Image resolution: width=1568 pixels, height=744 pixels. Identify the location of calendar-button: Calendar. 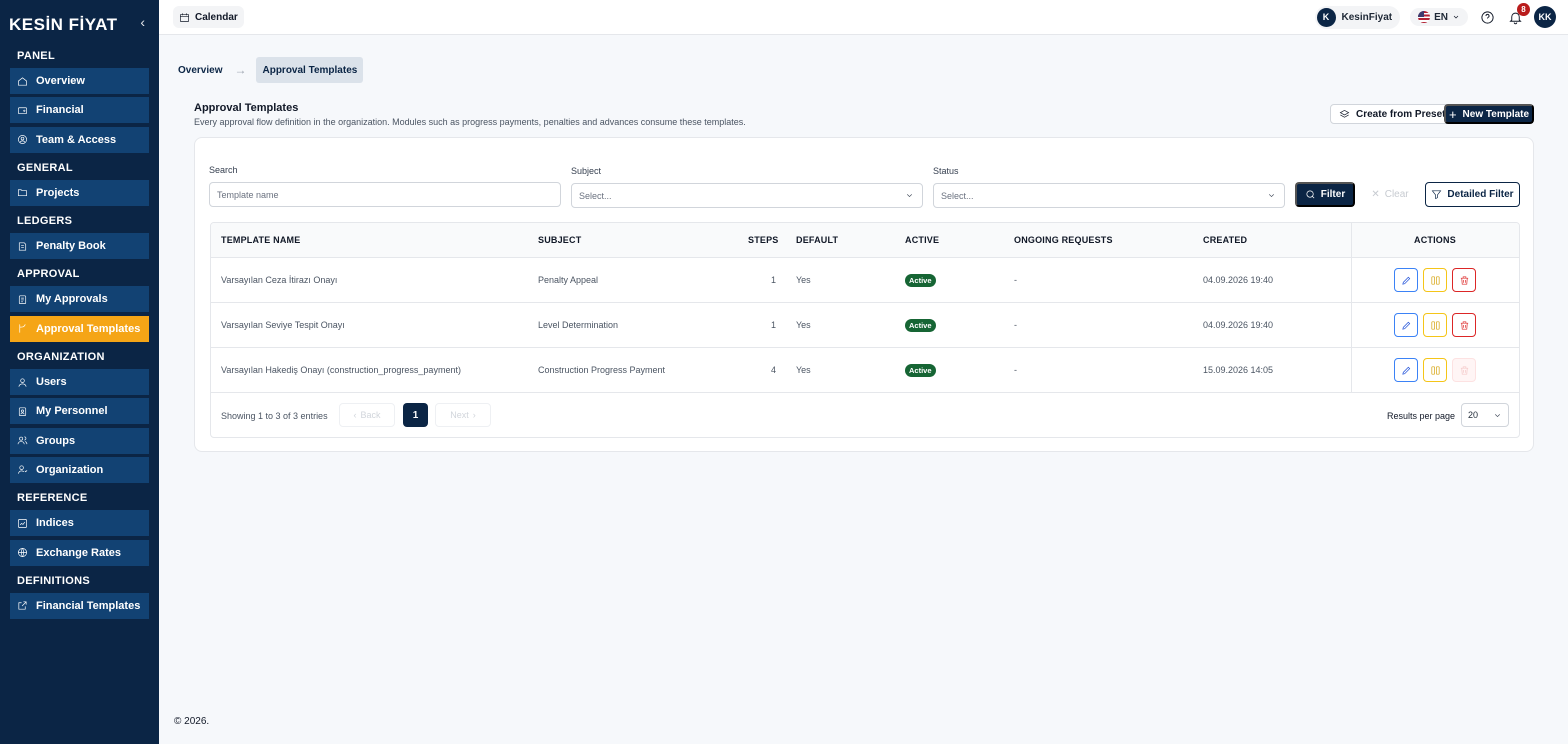
(208, 17).